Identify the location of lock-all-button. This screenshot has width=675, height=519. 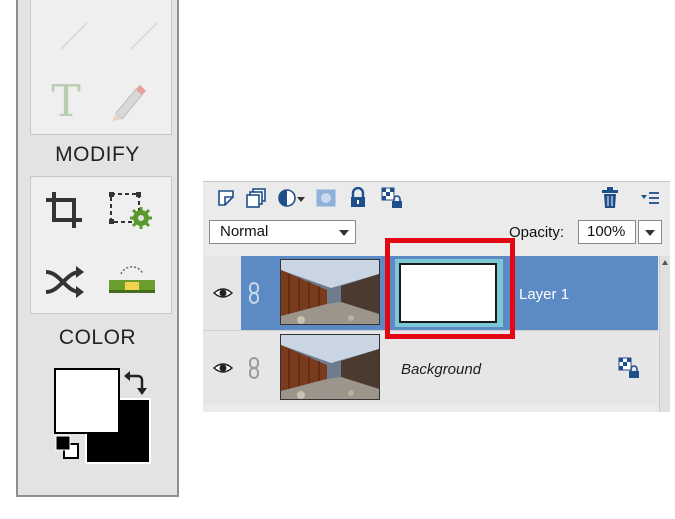
(358, 198).